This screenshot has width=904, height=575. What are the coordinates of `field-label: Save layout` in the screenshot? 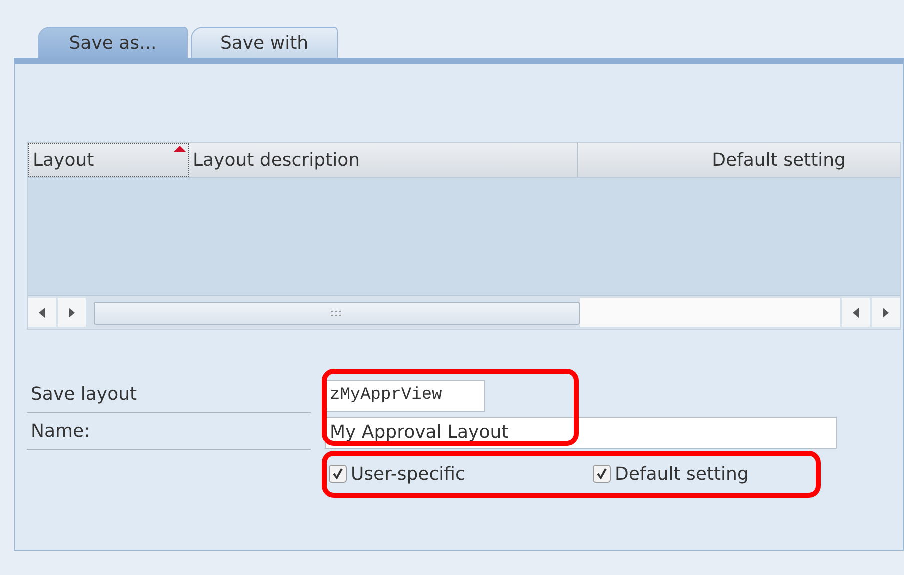 It's located at (169, 395).